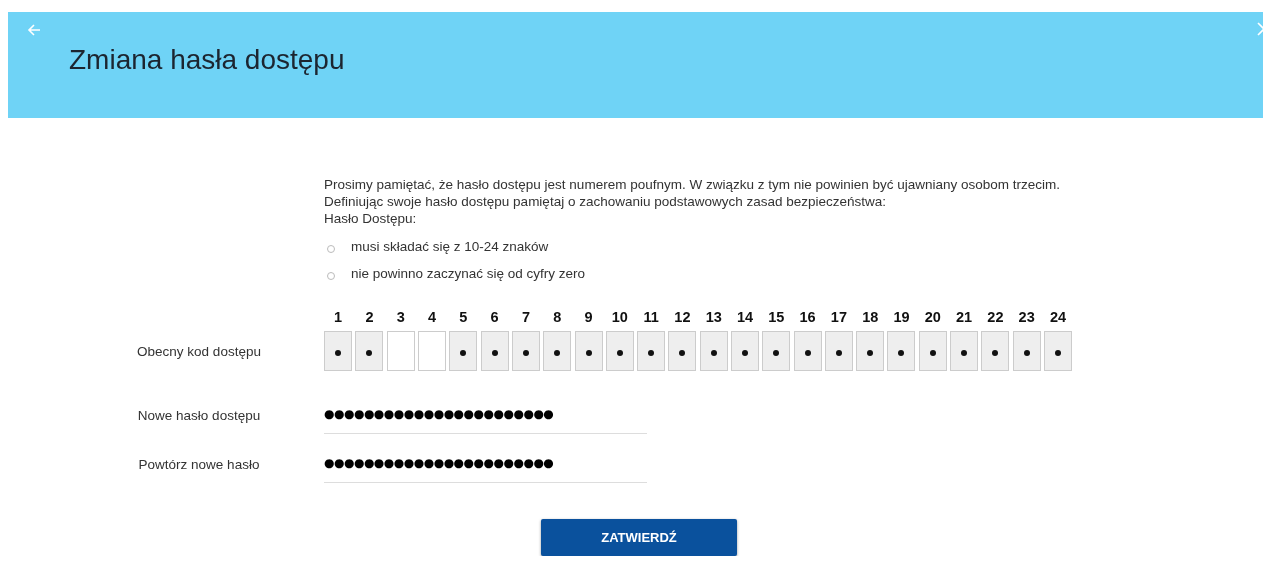 The height and width of the screenshot is (568, 1263). I want to click on position-number: 10, so click(619, 318).